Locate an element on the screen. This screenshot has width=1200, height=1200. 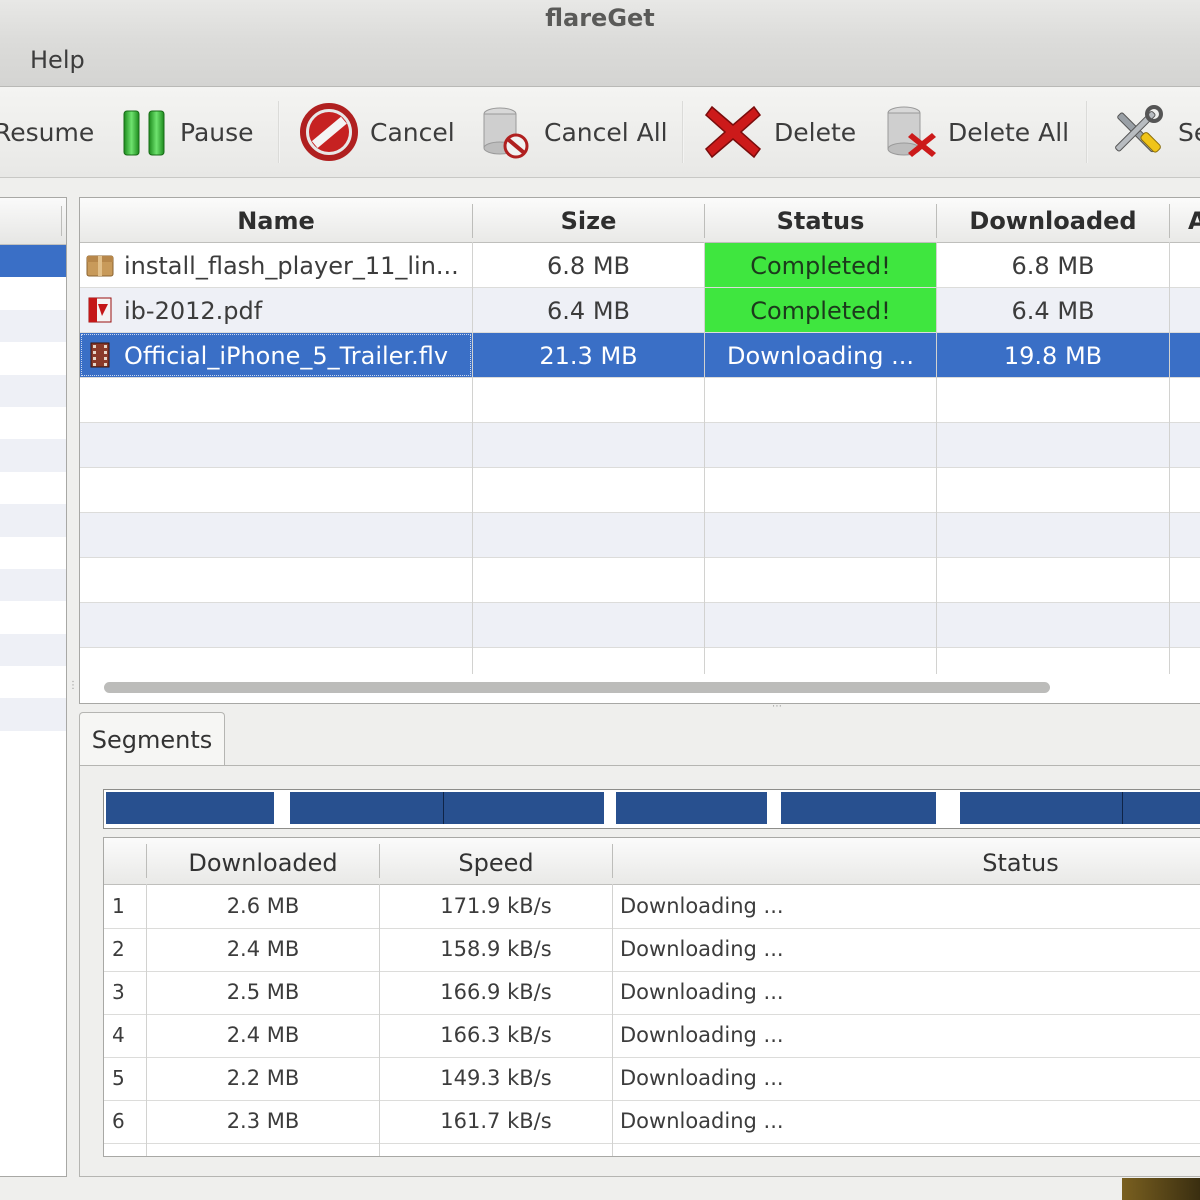
segment-downloaded: 2.3 MB is located at coordinates (263, 1121).